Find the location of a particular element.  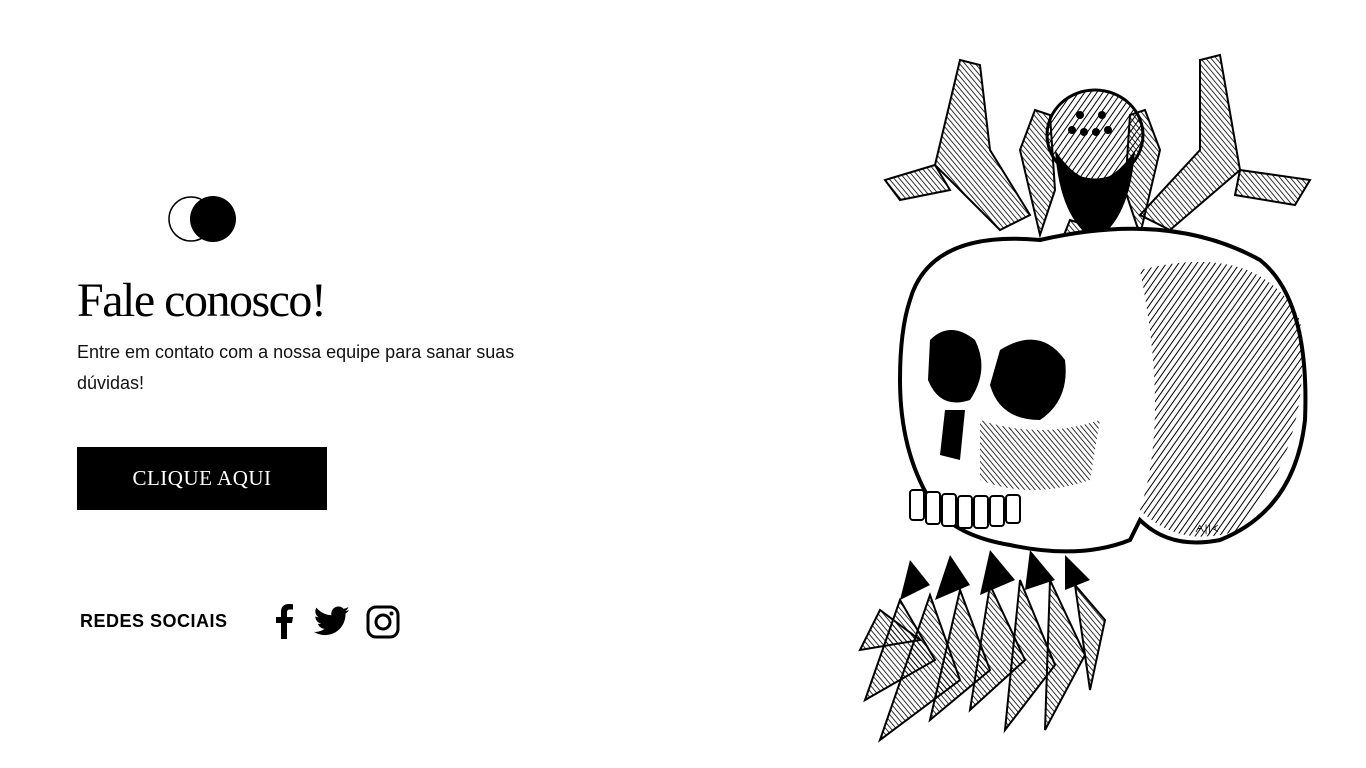

contact-cta-button: CLIQUE AQUI is located at coordinates (202, 478).